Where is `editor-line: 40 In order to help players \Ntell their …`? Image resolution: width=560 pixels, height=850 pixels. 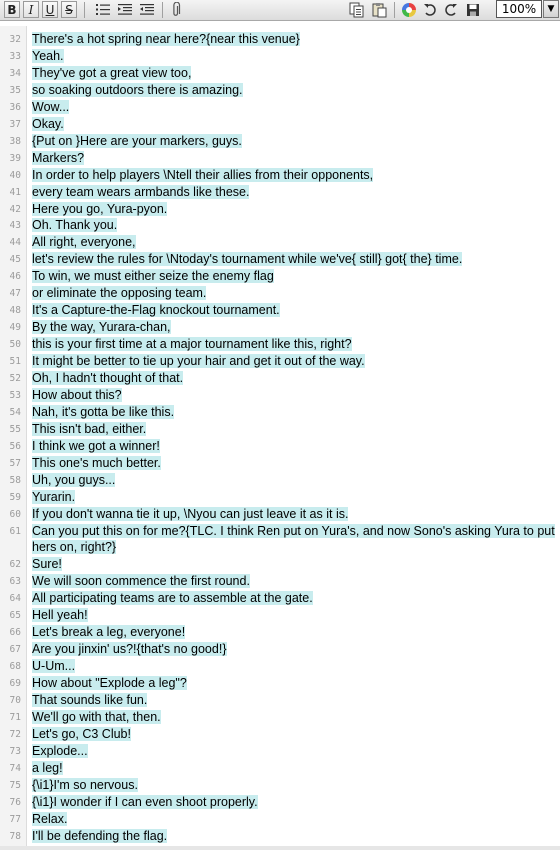
editor-line: 40 In order to help players \Ntell their … is located at coordinates (280, 175).